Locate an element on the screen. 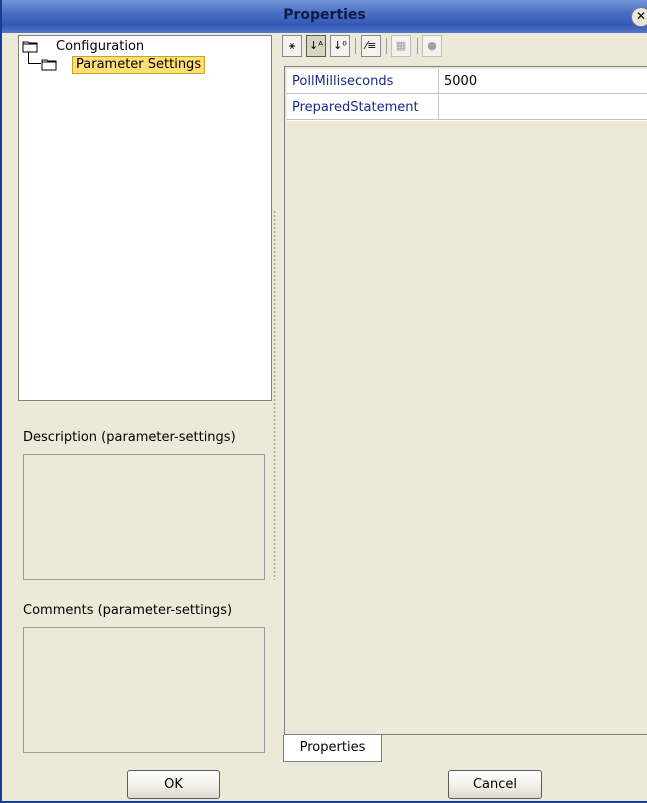 This screenshot has height=803, width=647. tree-node-label: Configuration is located at coordinates (100, 46).